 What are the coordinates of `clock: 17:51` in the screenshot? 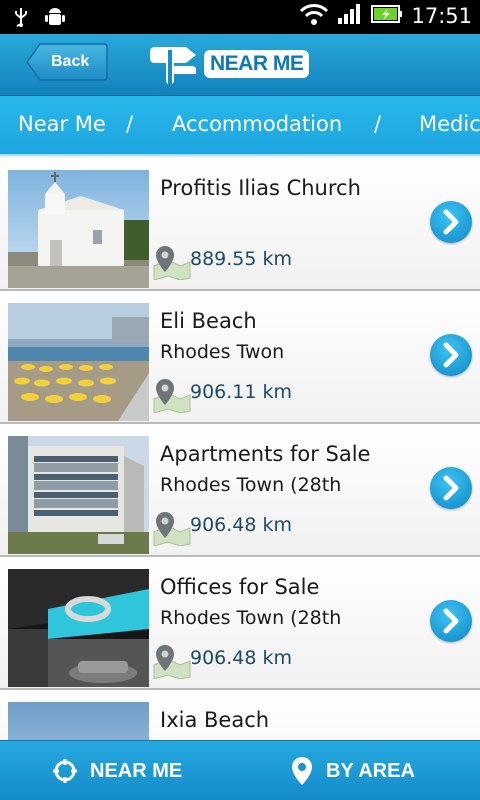 It's located at (441, 16).